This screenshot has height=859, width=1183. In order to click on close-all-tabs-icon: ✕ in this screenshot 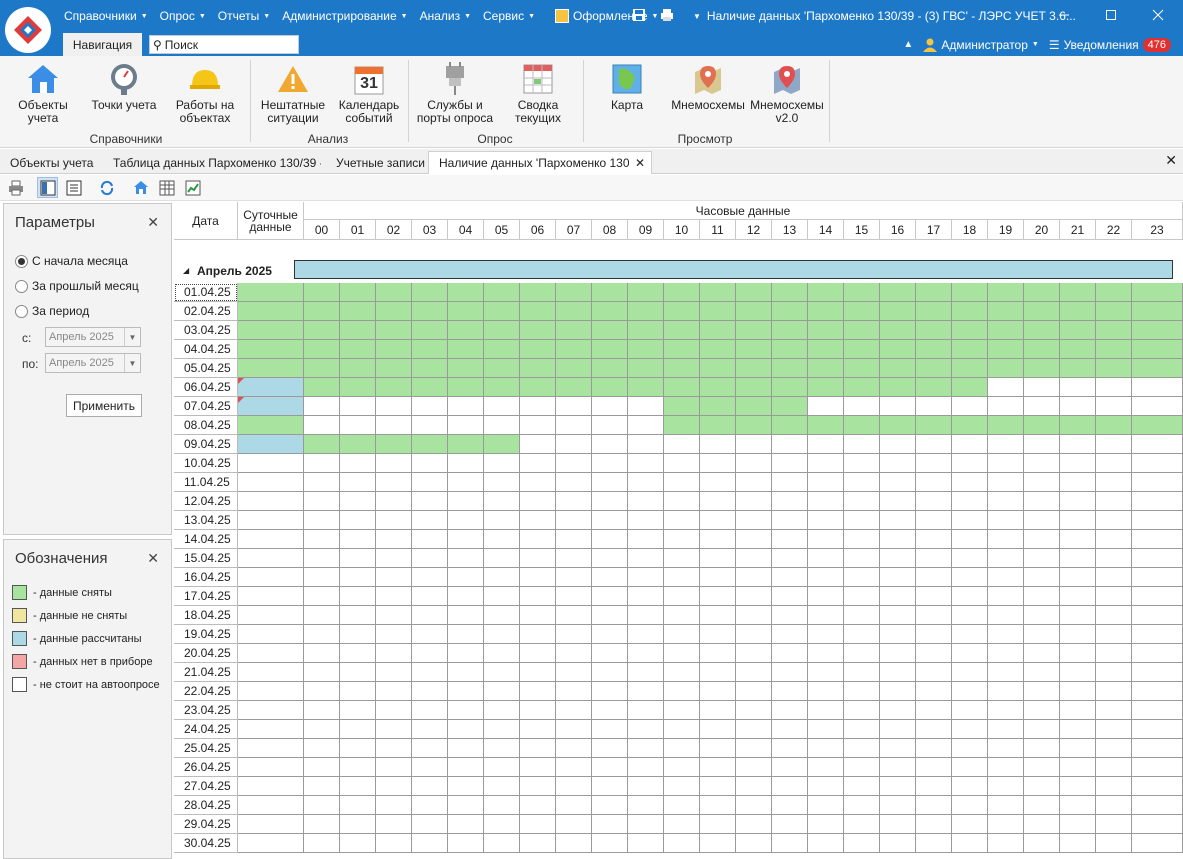, I will do `click(1171, 160)`.